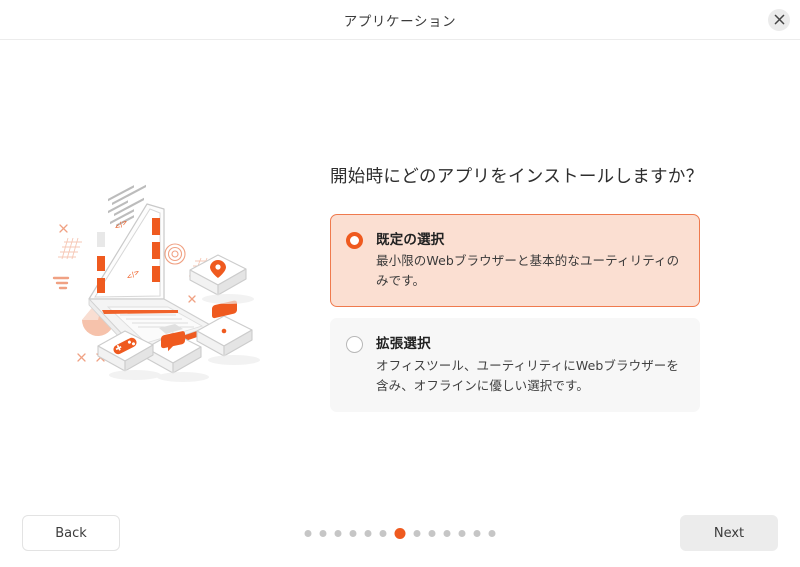 The image size is (800, 567). I want to click on option-card-default: 既定の選択 最小限のWebブラウザーと基本的なユーティリティのみです。, so click(515, 260).